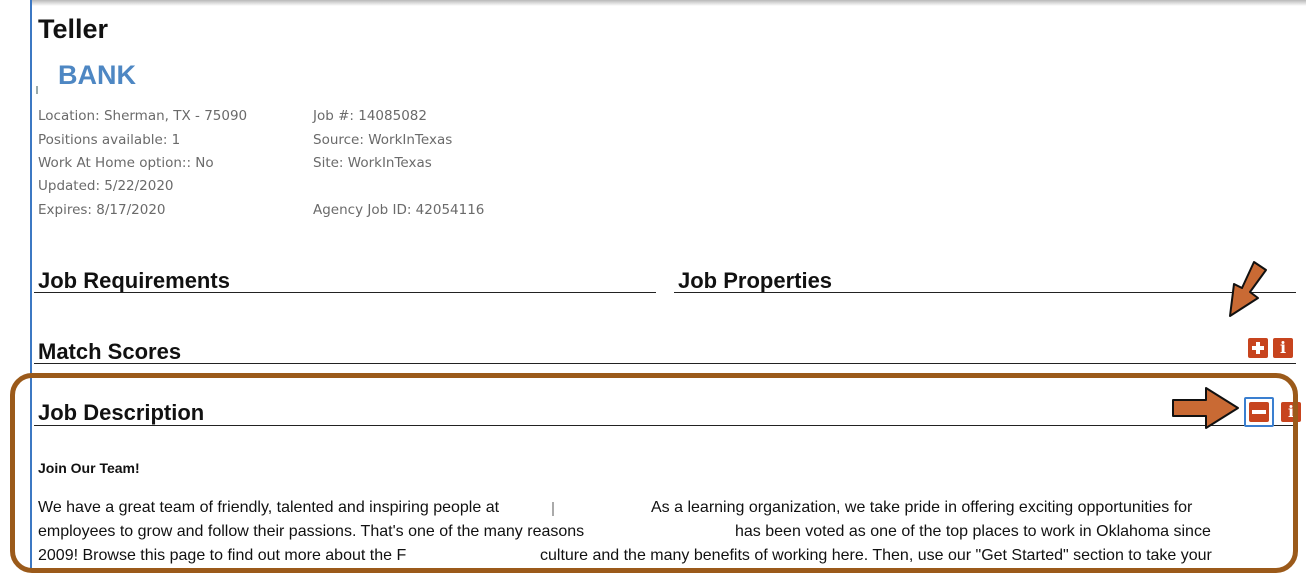 The height and width of the screenshot is (573, 1306). Describe the element at coordinates (109, 140) in the screenshot. I see `positions-available: Positions available: 1` at that location.